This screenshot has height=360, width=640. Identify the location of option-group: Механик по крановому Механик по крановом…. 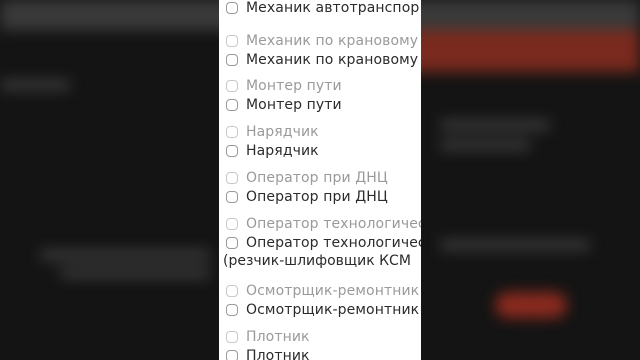
(320, 50).